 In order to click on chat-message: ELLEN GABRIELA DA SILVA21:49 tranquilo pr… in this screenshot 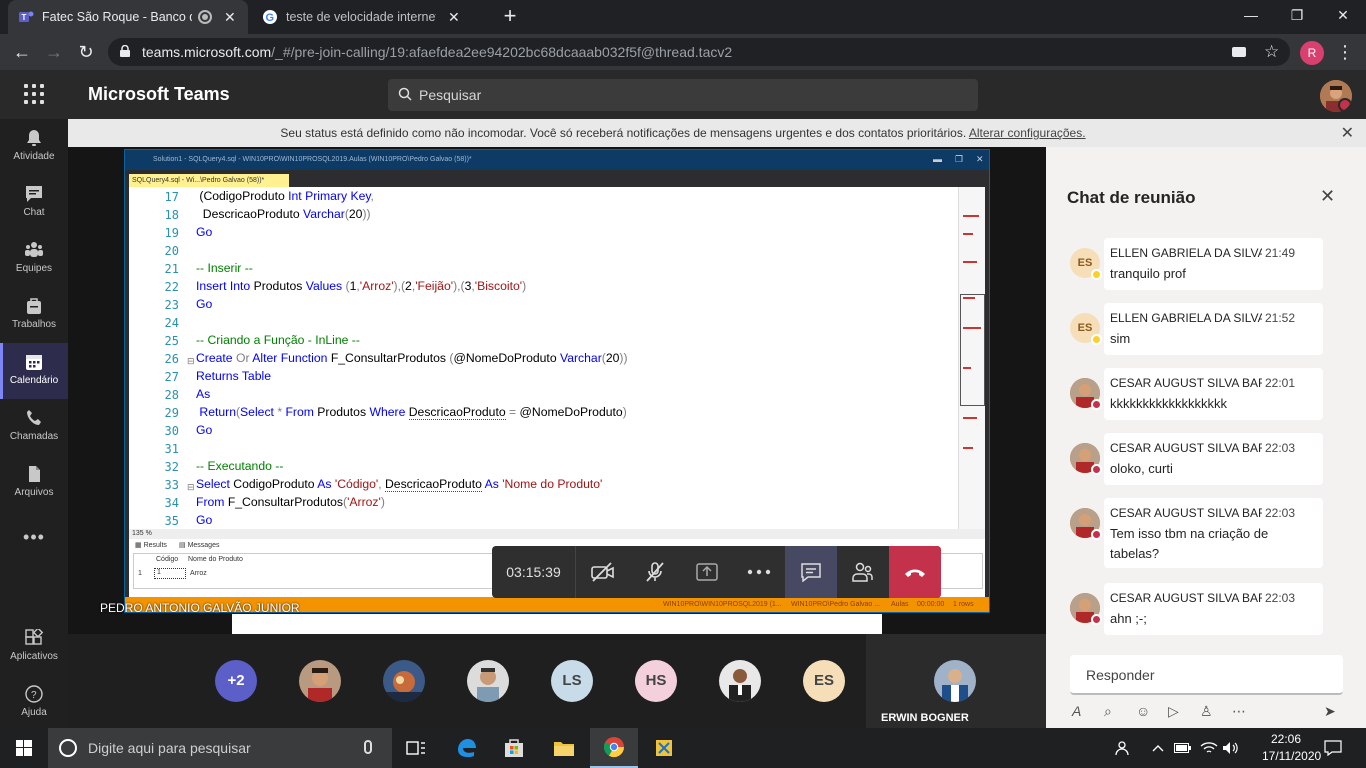, I will do `click(1196, 264)`.